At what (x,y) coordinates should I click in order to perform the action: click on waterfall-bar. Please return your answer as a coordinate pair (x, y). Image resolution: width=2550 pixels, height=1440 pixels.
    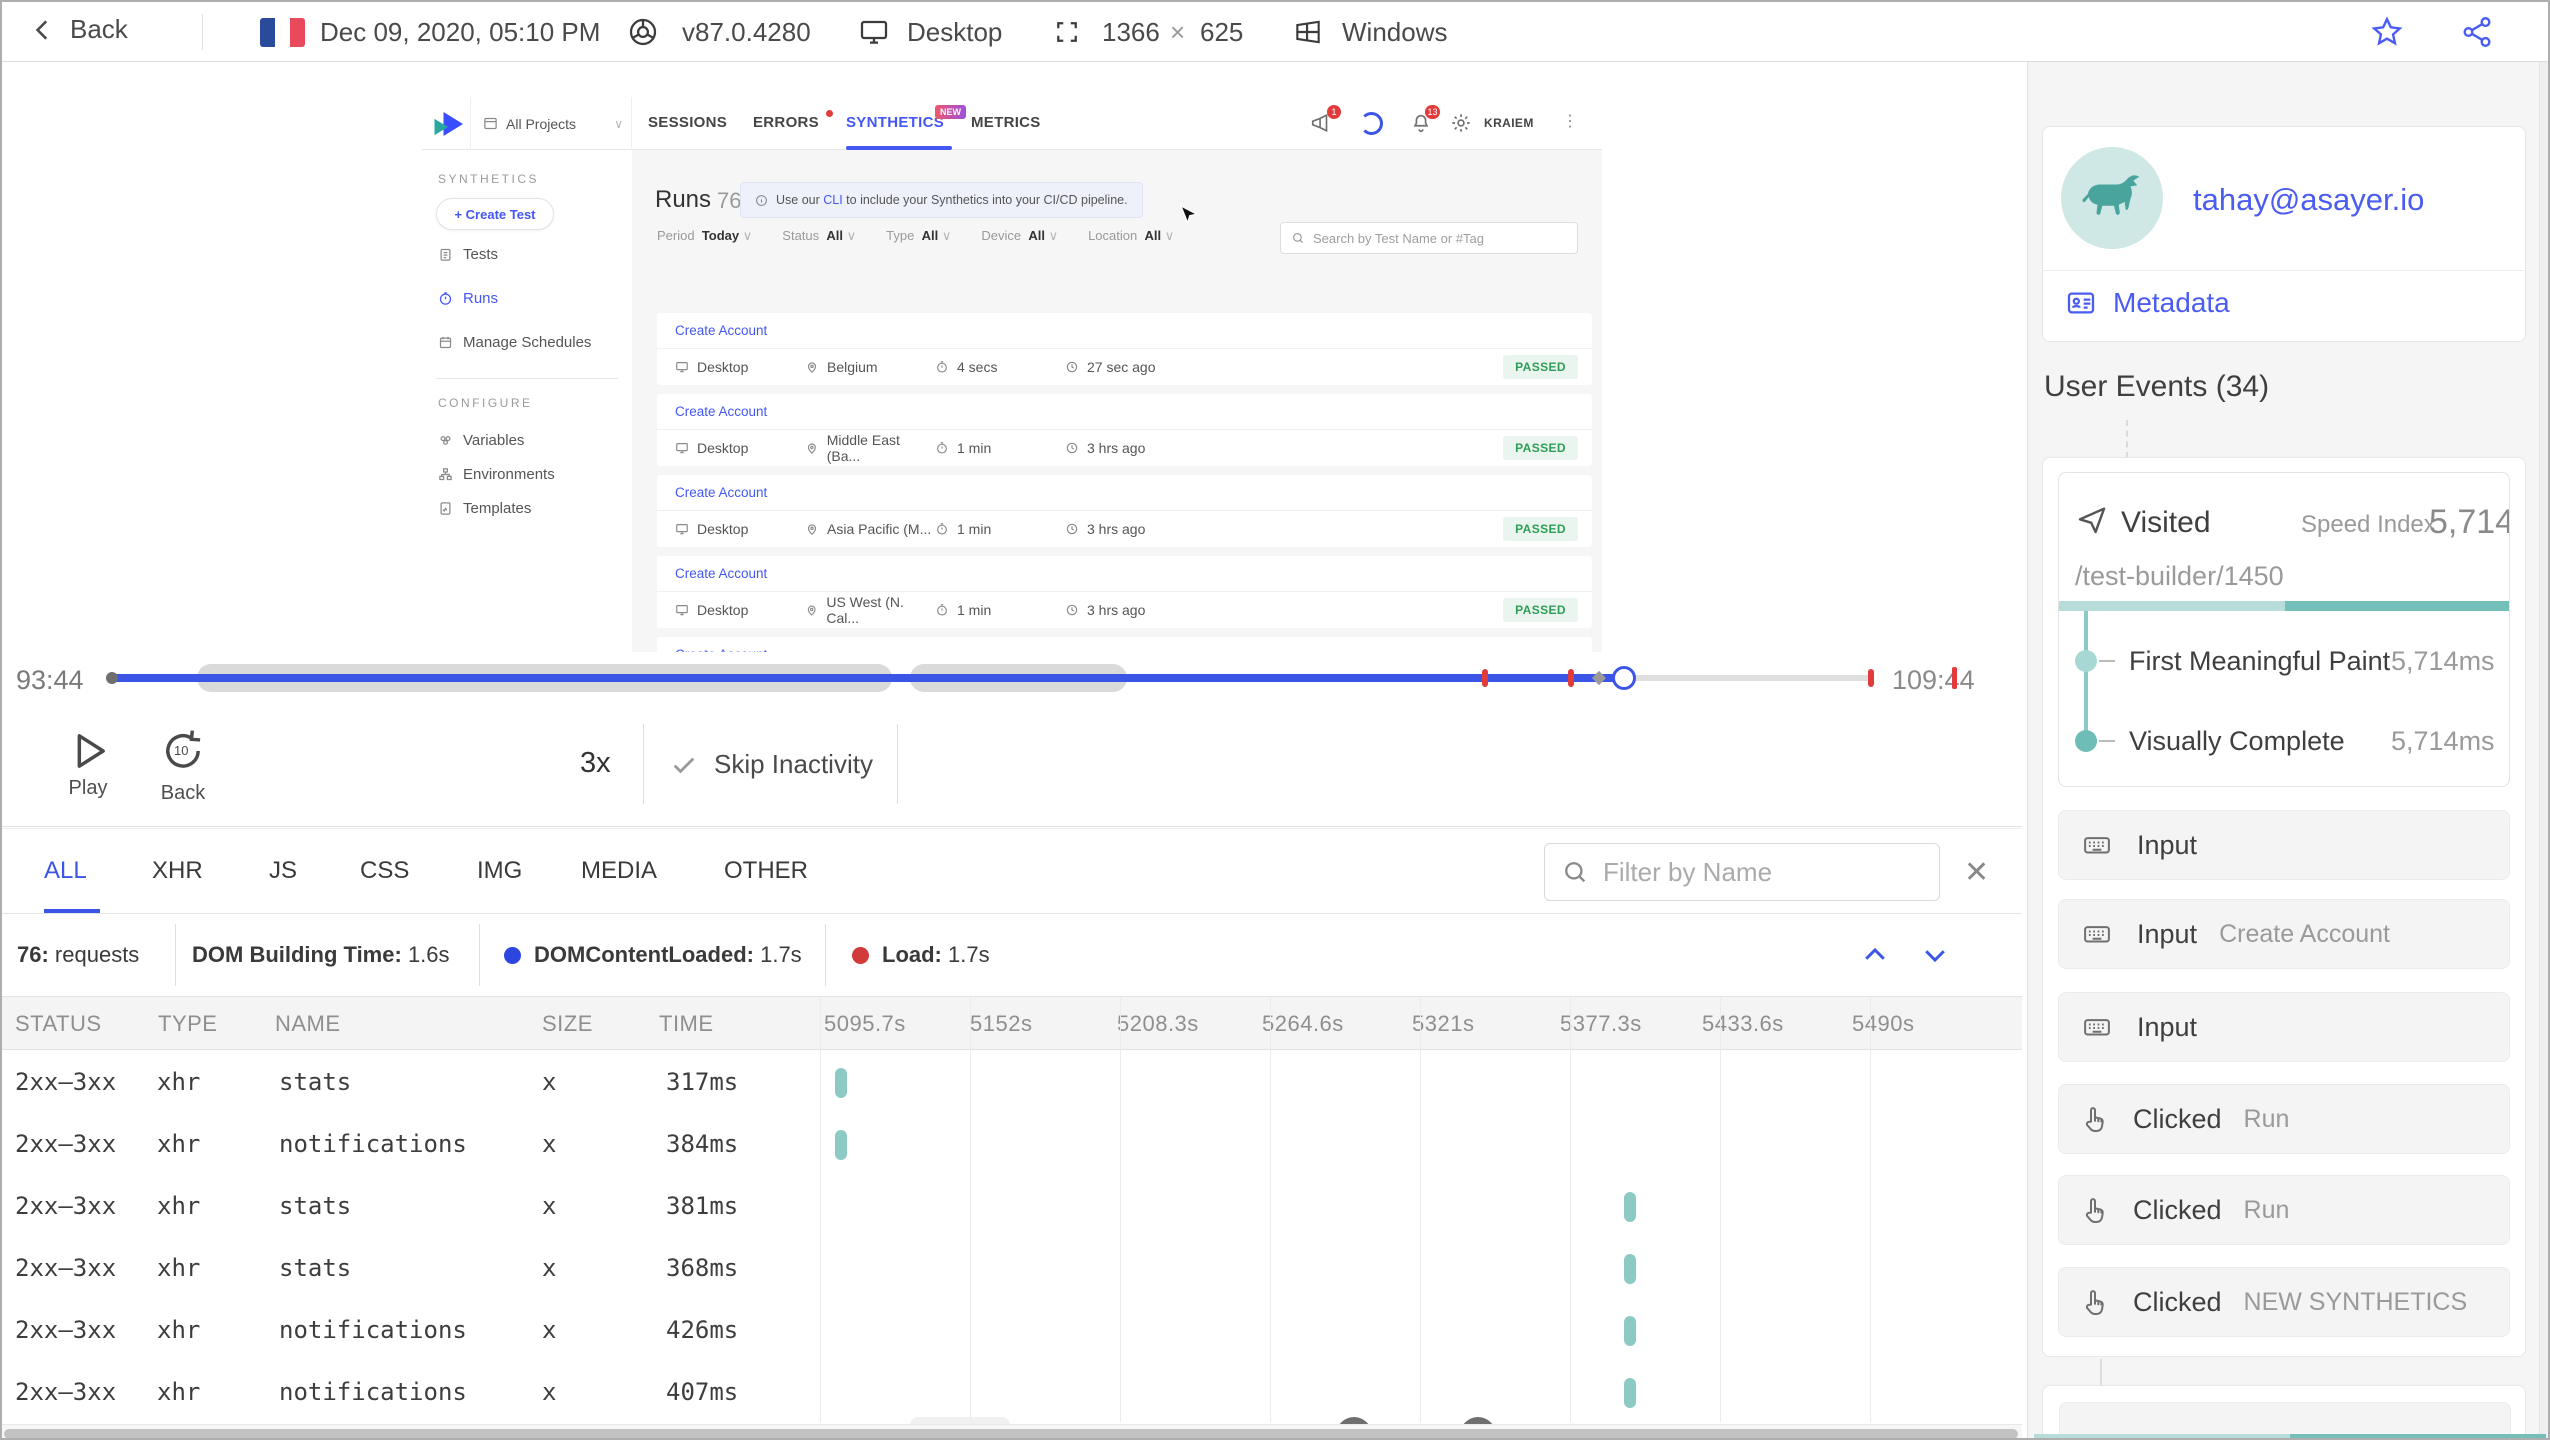
    Looking at the image, I should click on (841, 1083).